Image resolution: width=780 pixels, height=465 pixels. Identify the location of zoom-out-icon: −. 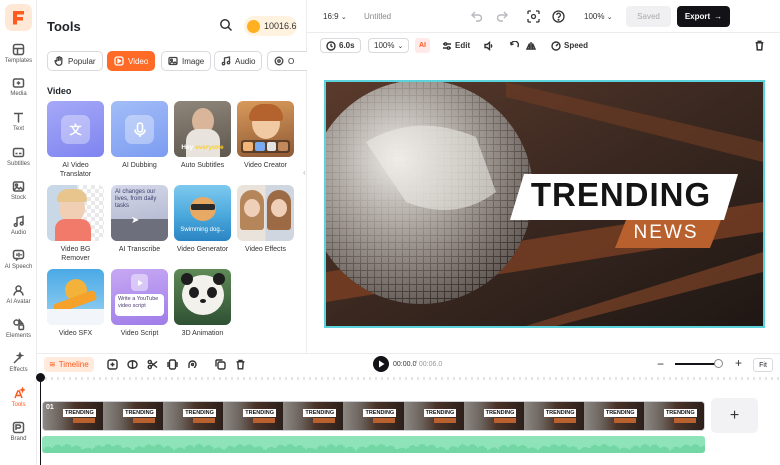
(660, 364).